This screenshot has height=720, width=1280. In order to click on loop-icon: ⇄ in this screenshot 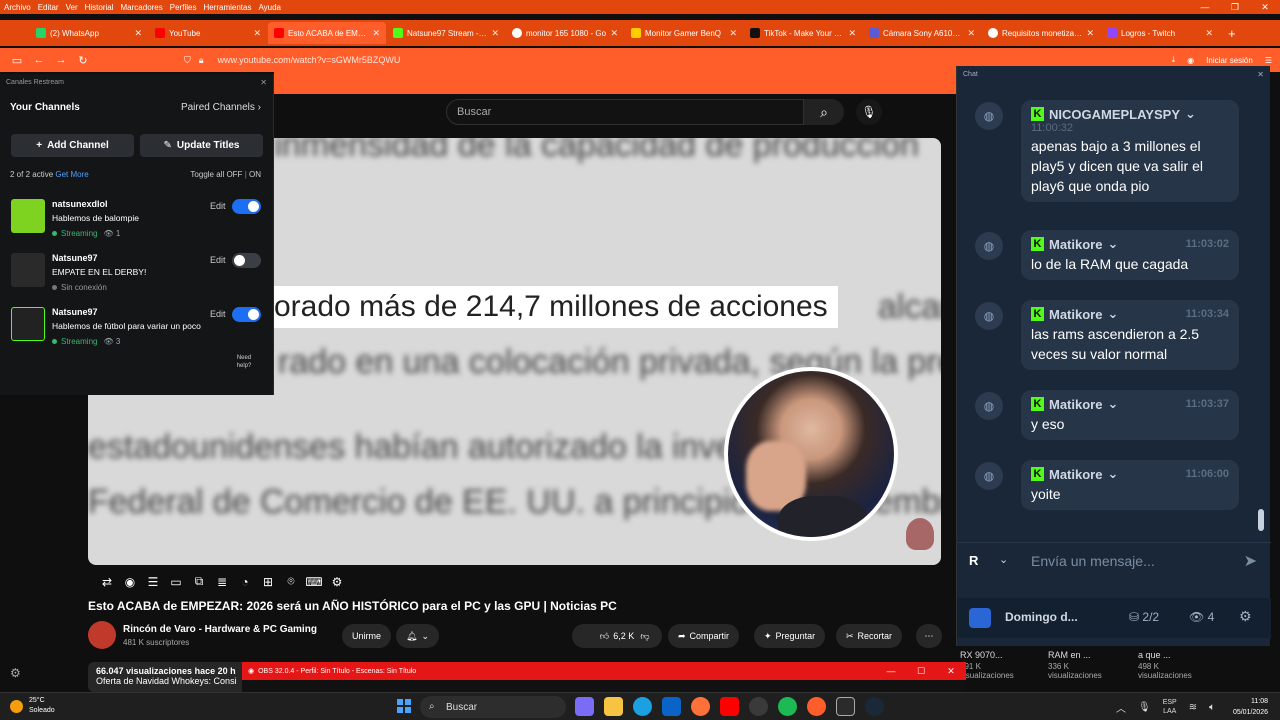, I will do `click(107, 582)`.